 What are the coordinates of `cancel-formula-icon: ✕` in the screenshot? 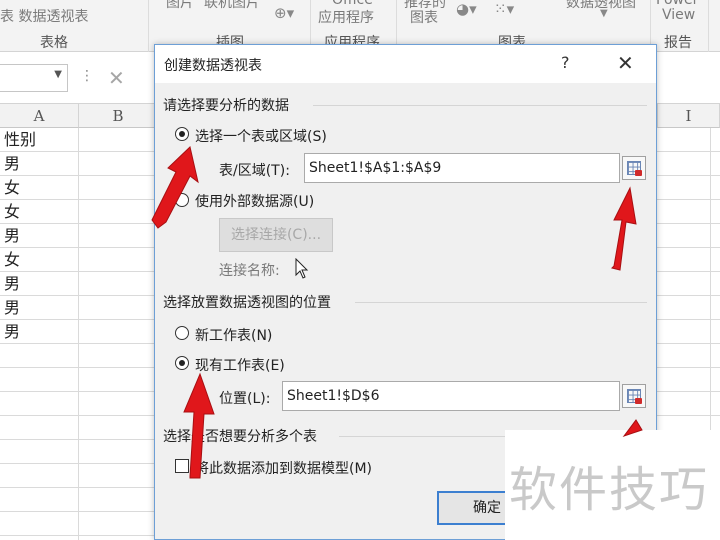 It's located at (116, 78).